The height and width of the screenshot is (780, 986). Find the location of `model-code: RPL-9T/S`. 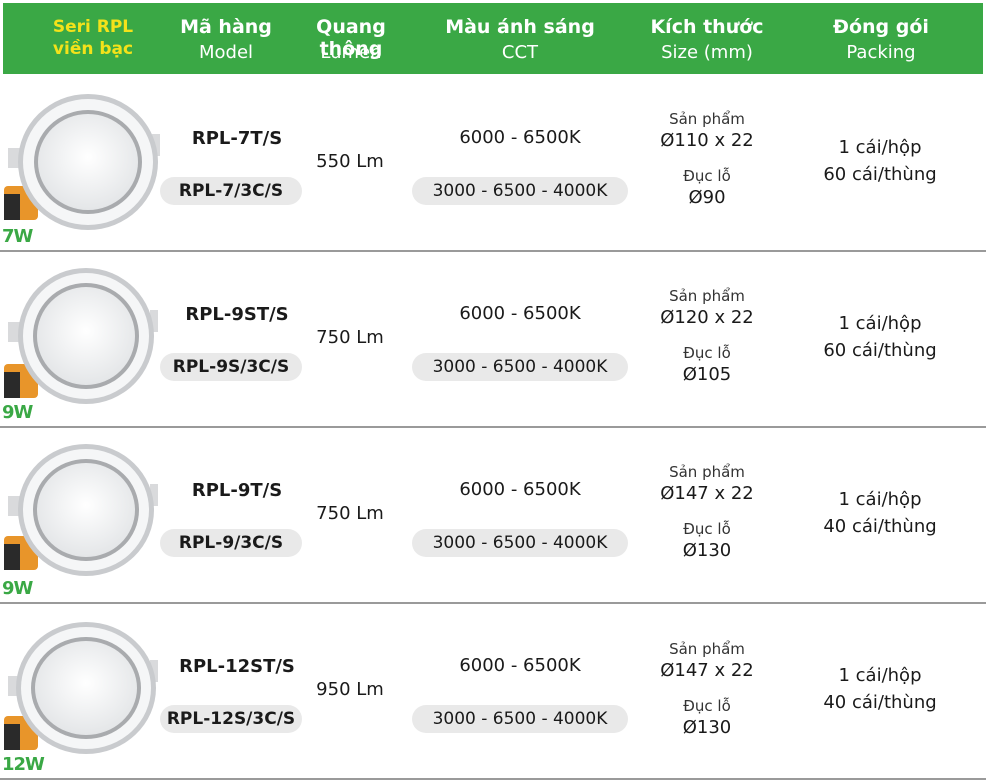

model-code: RPL-9T/S is located at coordinates (237, 490).